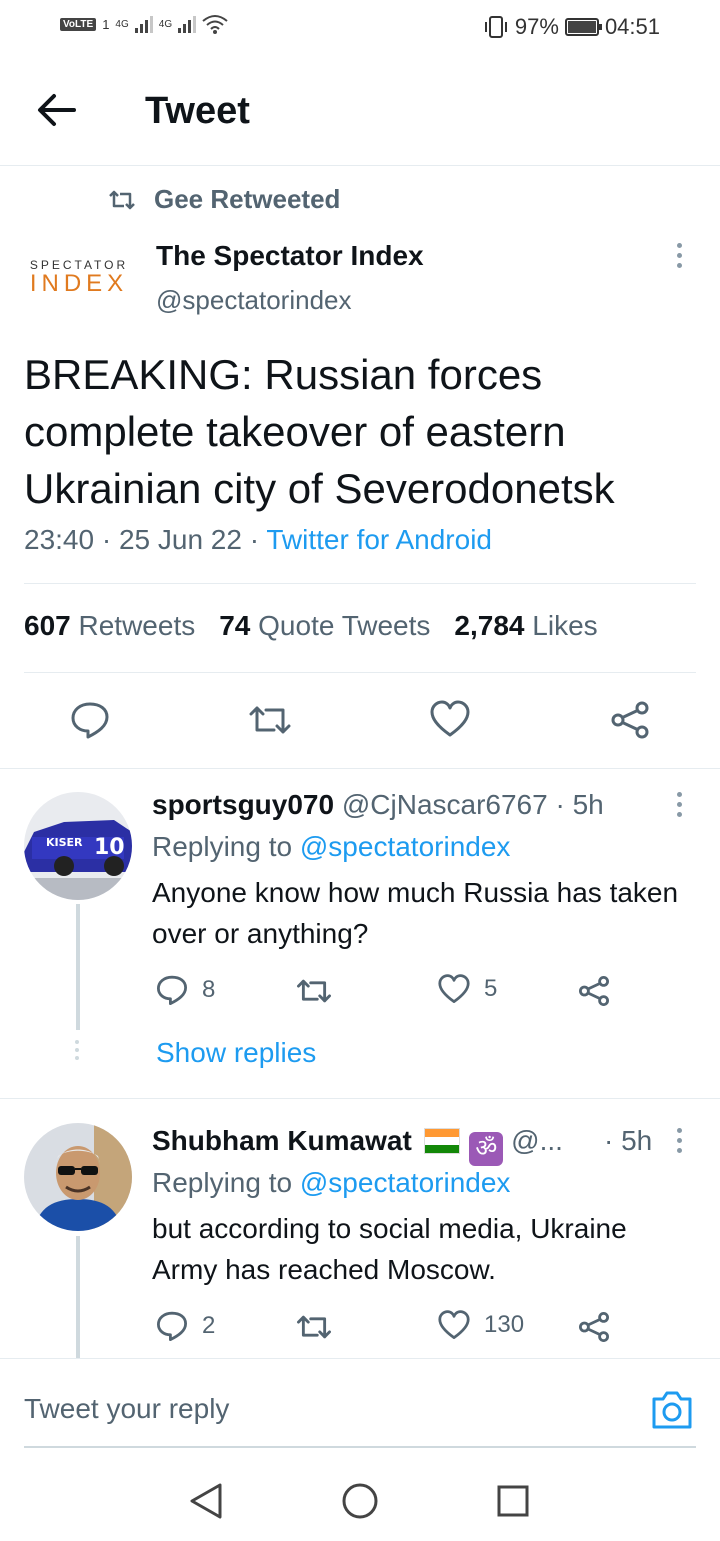  I want to click on quotes-count: 74, so click(235, 625).